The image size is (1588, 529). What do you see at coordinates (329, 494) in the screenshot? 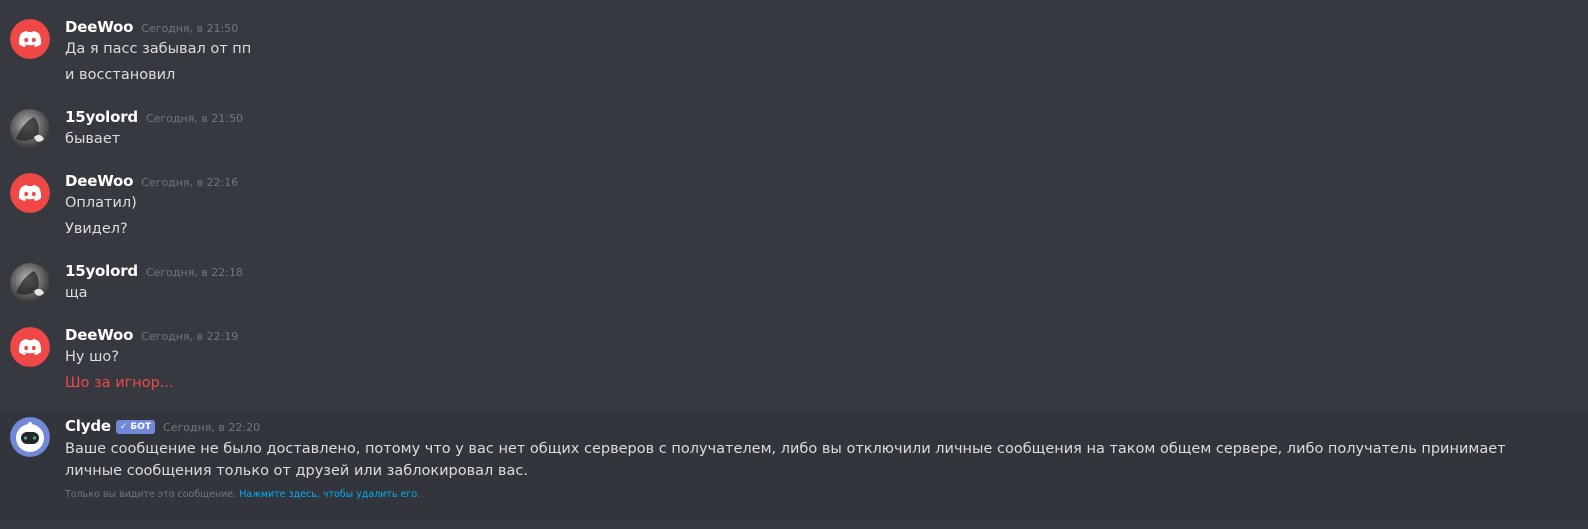
I see `dismiss-message-link: Нажмите здесь, чтобы удалить его.` at bounding box center [329, 494].